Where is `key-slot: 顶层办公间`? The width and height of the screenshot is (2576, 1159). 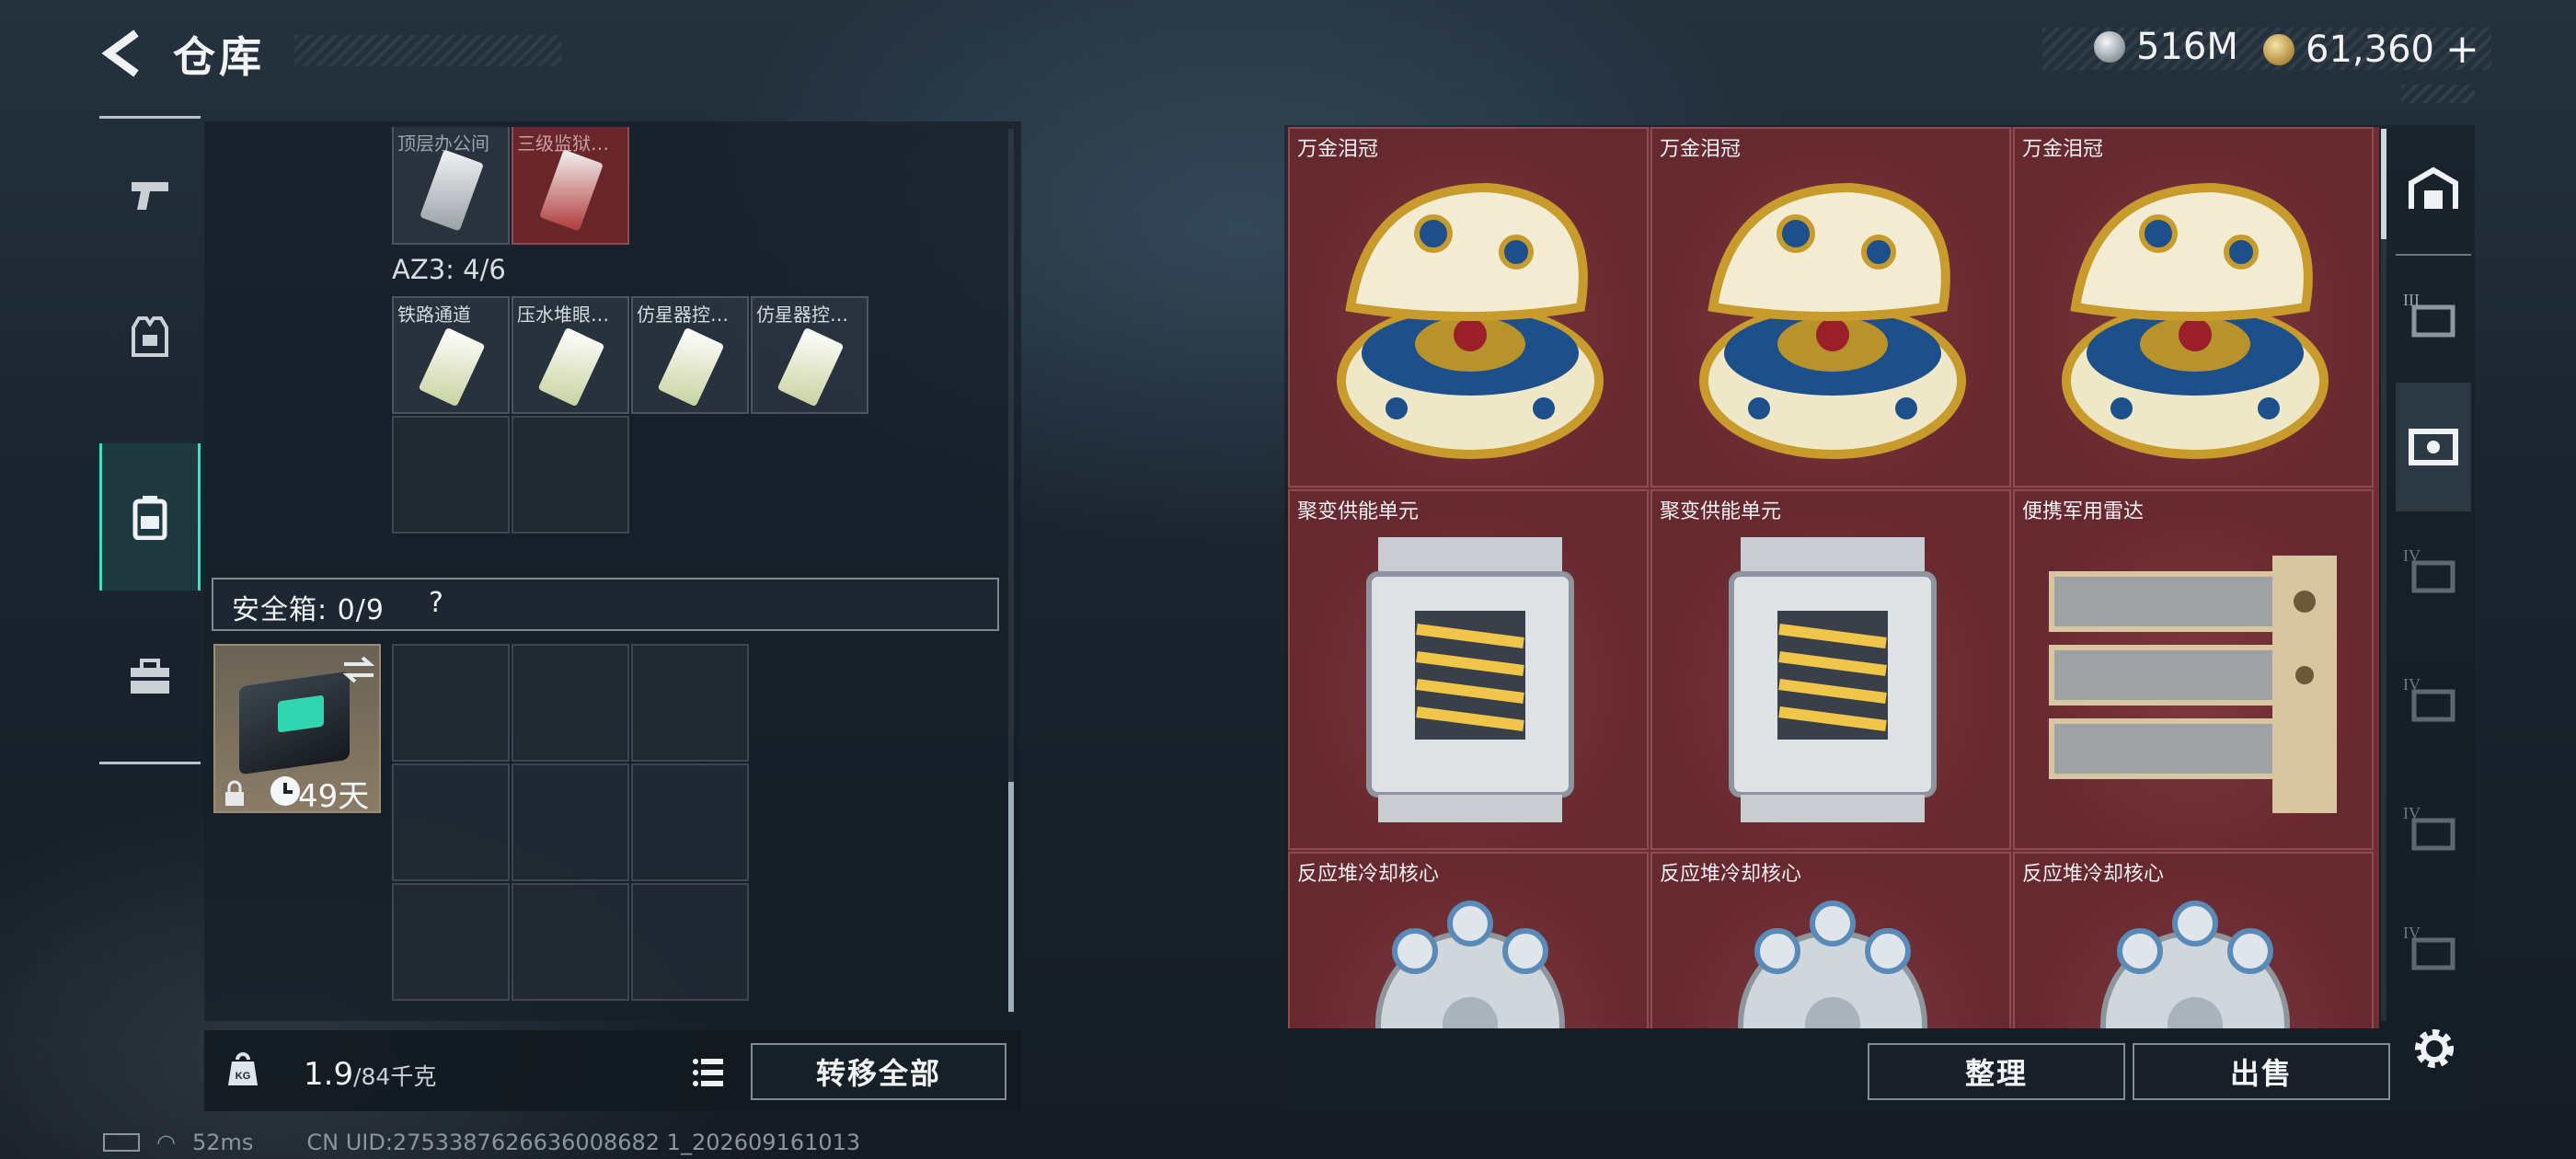 key-slot: 顶层办公间 is located at coordinates (451, 186).